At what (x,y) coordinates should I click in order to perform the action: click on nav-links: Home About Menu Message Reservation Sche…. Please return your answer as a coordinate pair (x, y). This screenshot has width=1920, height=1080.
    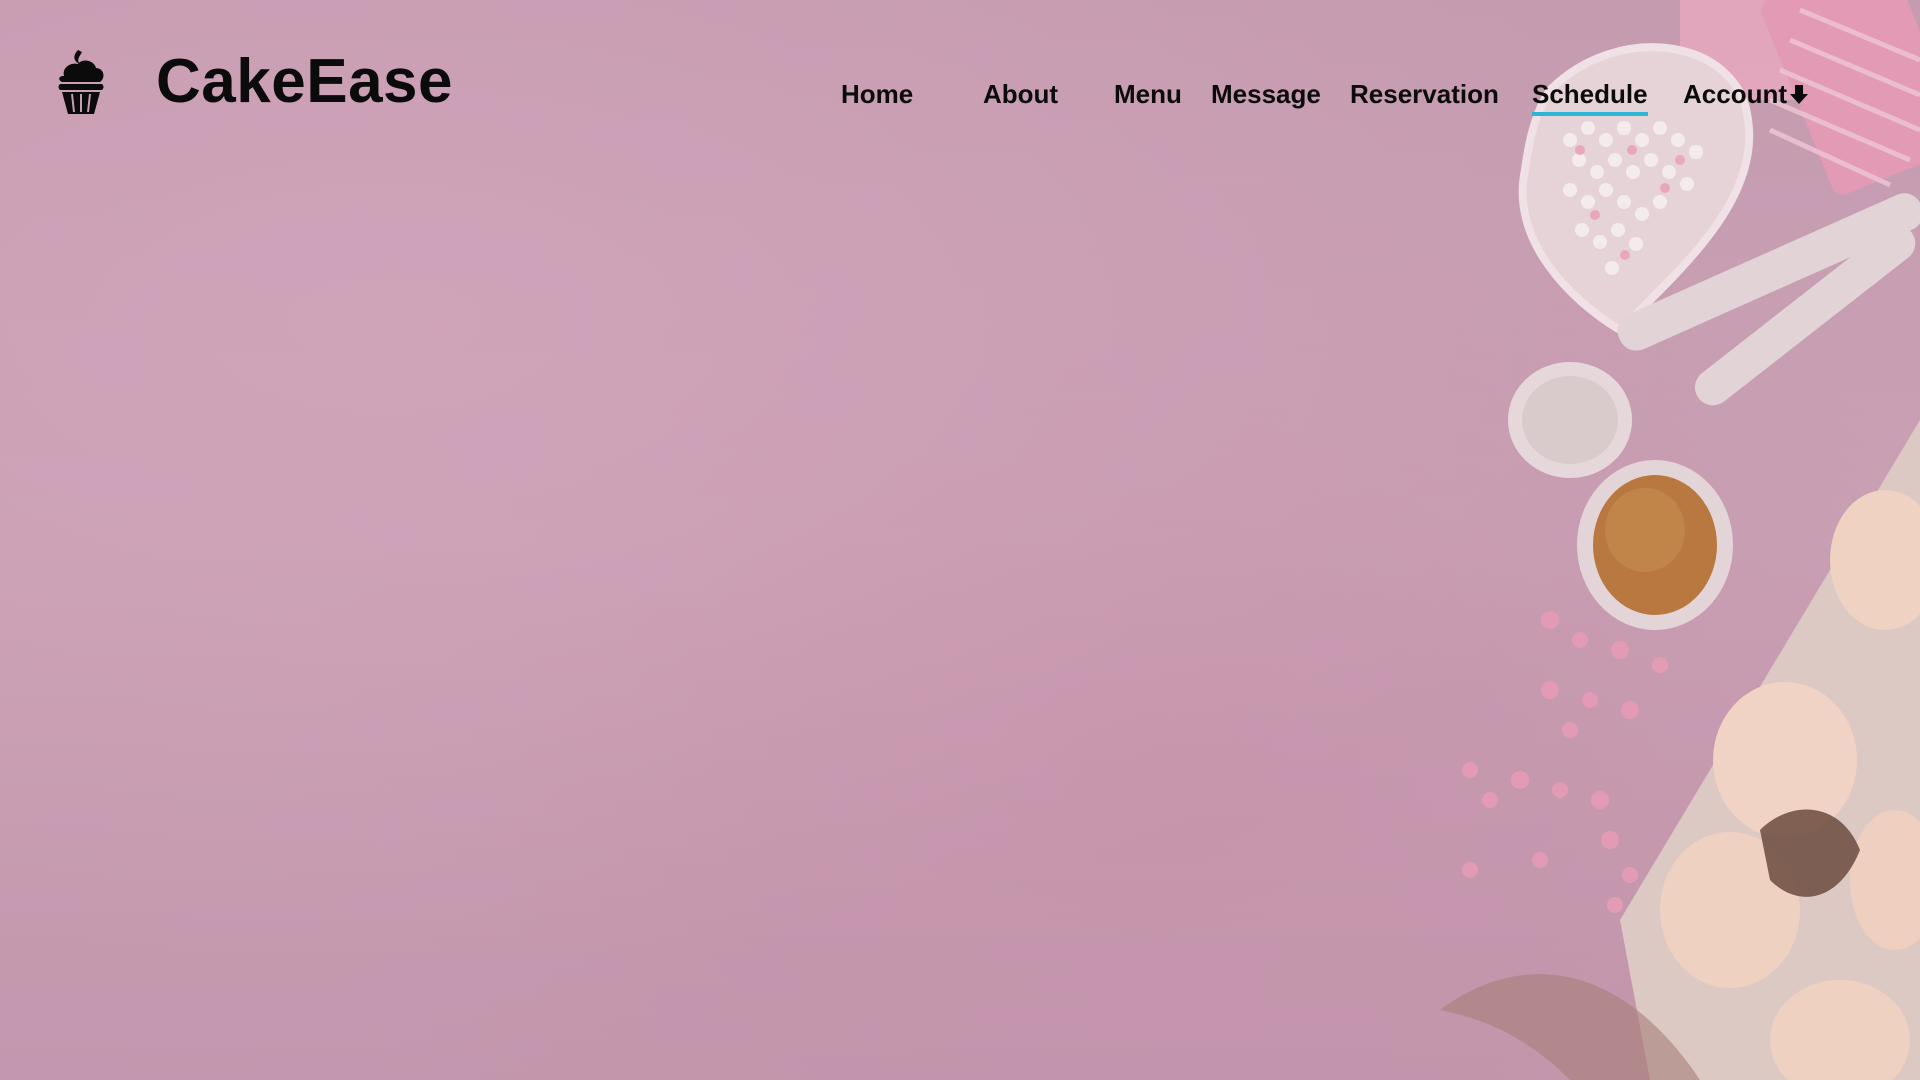
    Looking at the image, I should click on (960, 98).